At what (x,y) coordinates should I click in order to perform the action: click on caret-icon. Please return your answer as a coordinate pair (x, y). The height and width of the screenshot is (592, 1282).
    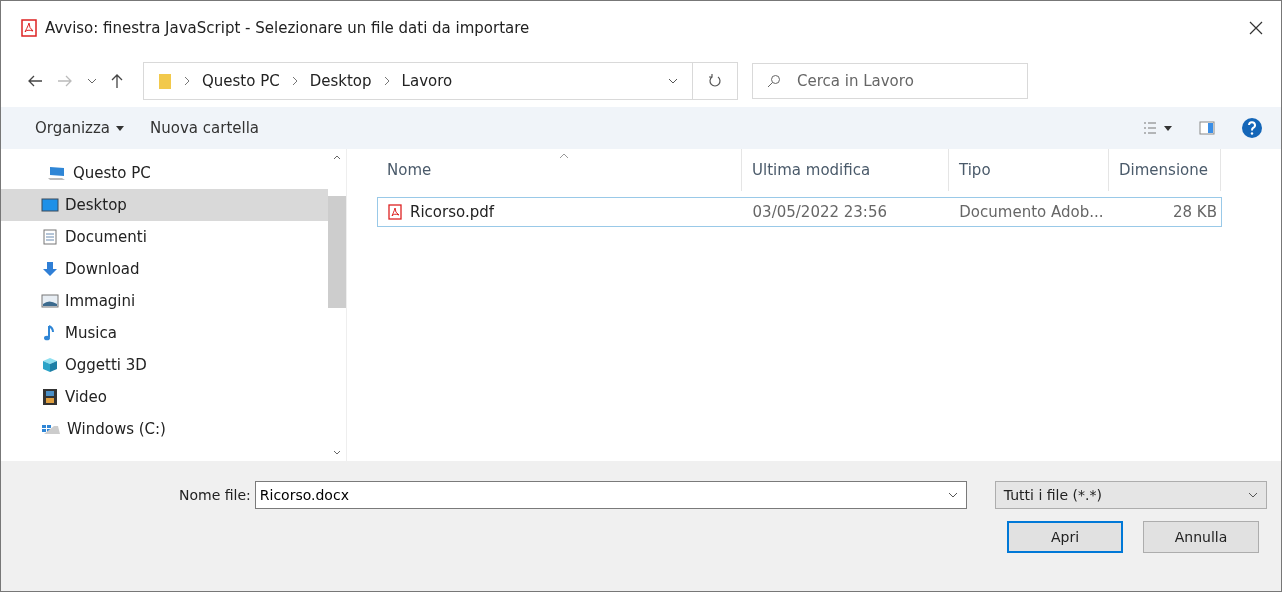
    Looking at the image, I should click on (120, 128).